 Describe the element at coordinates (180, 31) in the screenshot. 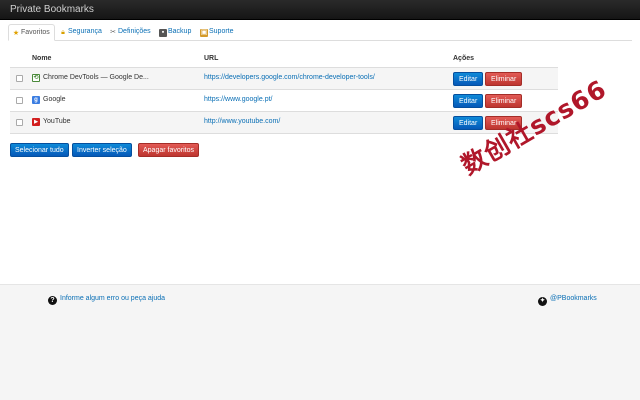

I see `tab-label: Backup` at that location.